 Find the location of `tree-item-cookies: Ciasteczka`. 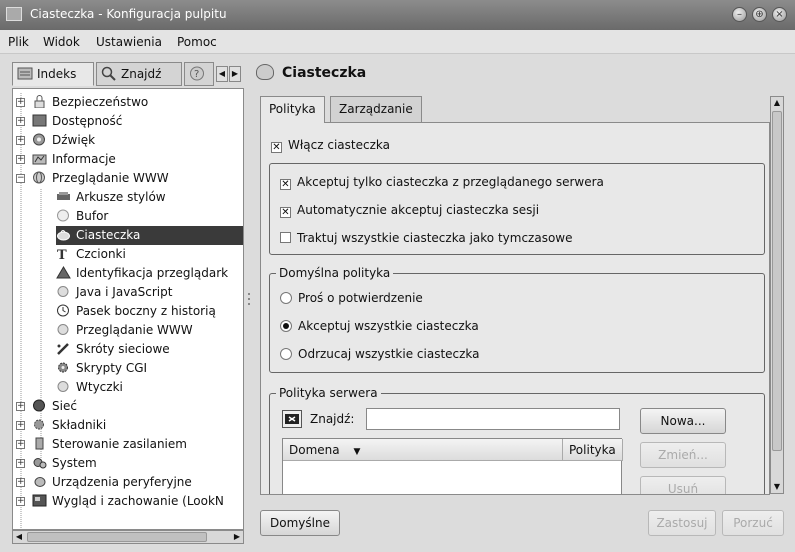

tree-item-cookies: Ciasteczka is located at coordinates (149, 235).